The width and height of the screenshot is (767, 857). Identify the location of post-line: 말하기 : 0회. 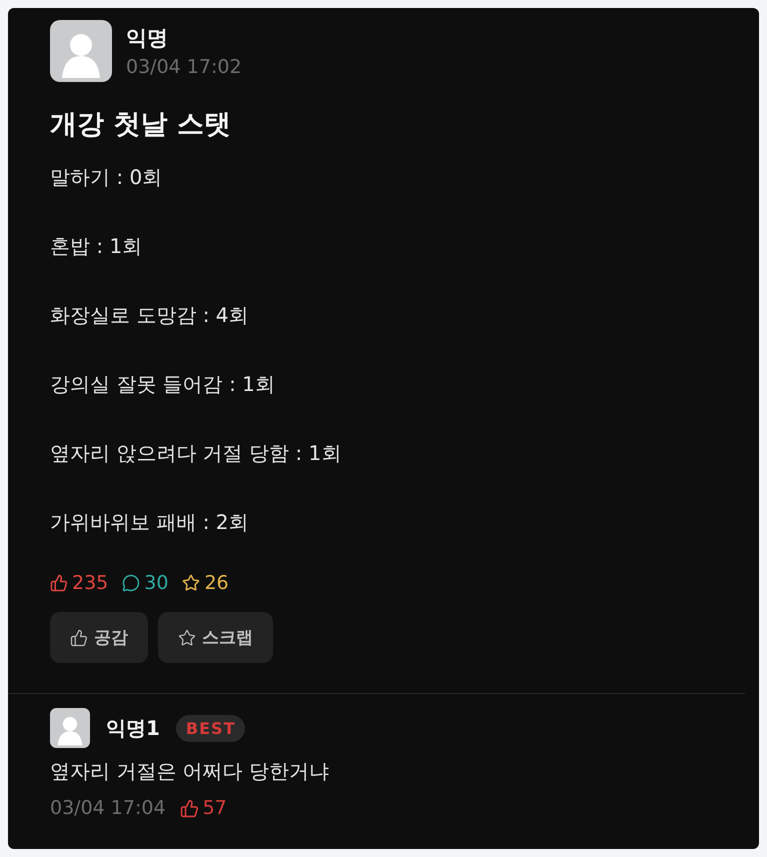
(107, 177).